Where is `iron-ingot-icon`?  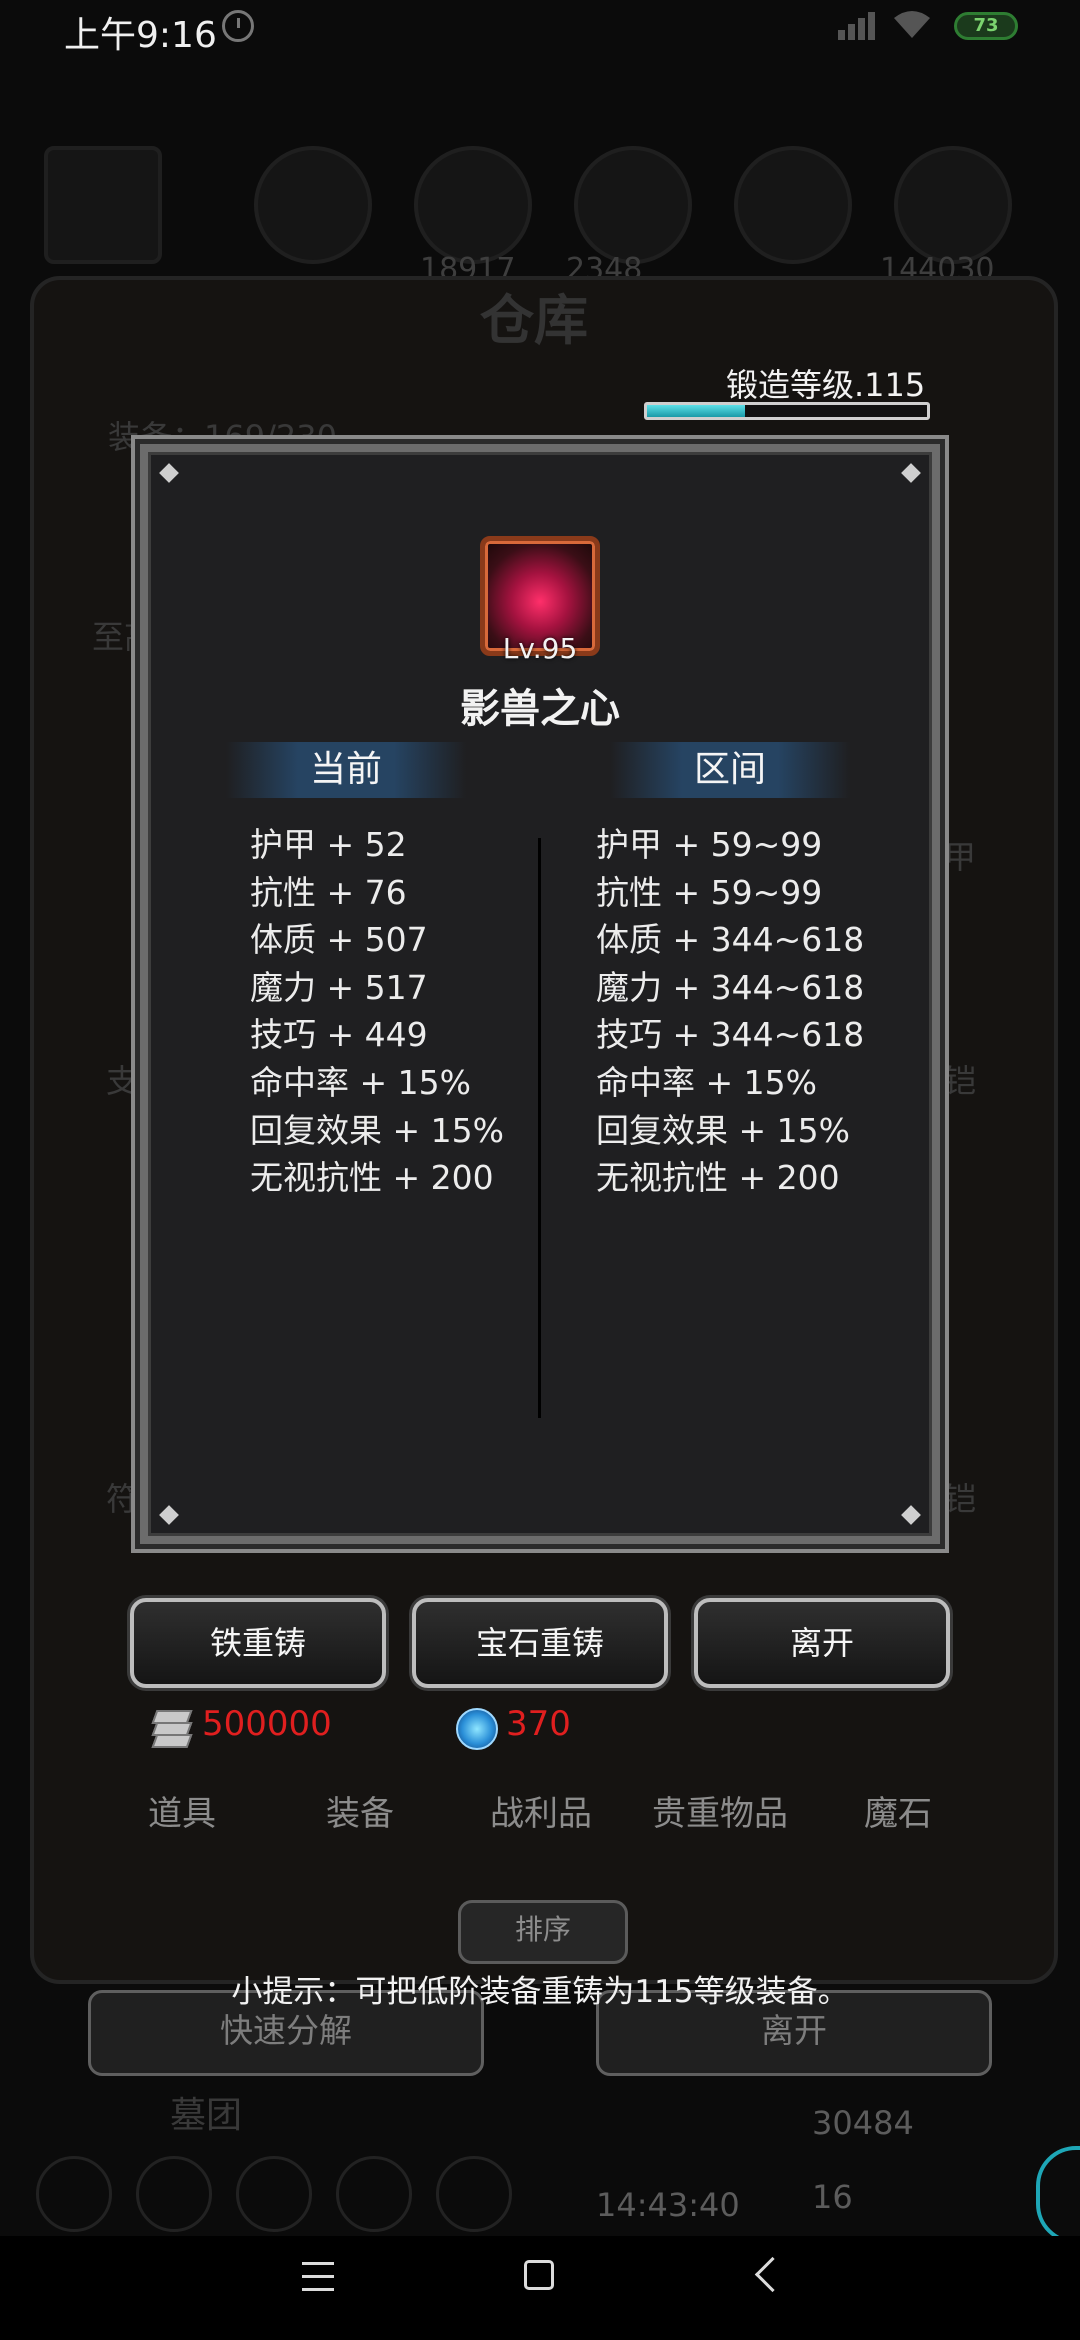 iron-ingot-icon is located at coordinates (171, 1728).